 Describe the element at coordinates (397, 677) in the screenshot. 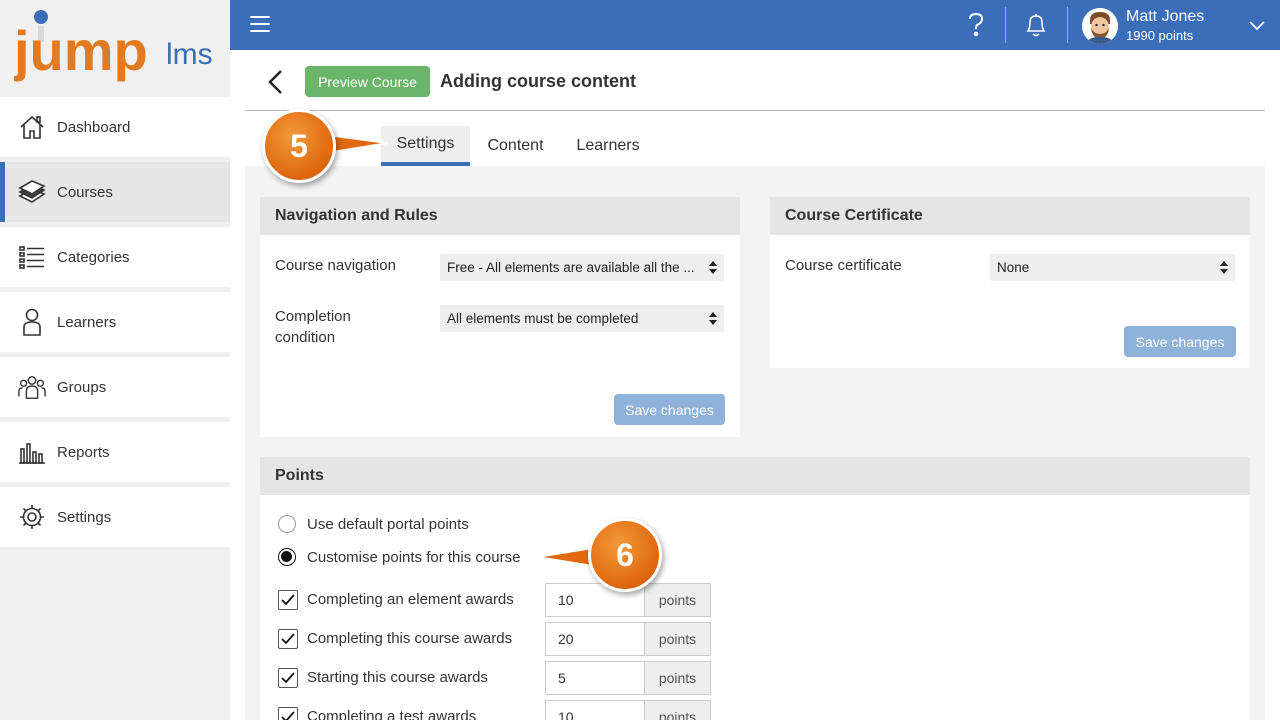

I see `award-label: Starting this course awards` at that location.